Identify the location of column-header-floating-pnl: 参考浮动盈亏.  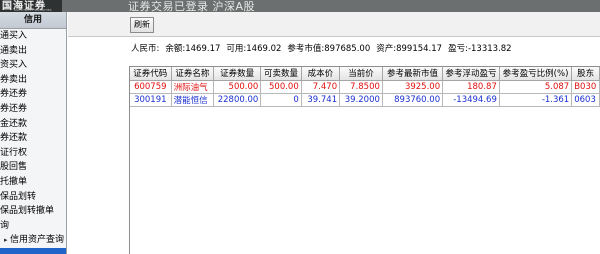
(471, 74).